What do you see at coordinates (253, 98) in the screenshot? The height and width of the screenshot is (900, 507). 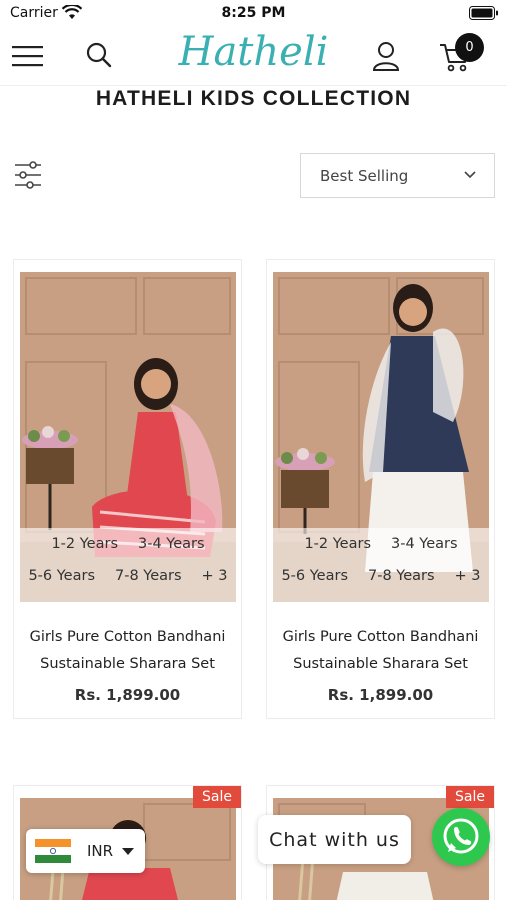 I see `page-title: HATHELI KIDS COLLECTION` at bounding box center [253, 98].